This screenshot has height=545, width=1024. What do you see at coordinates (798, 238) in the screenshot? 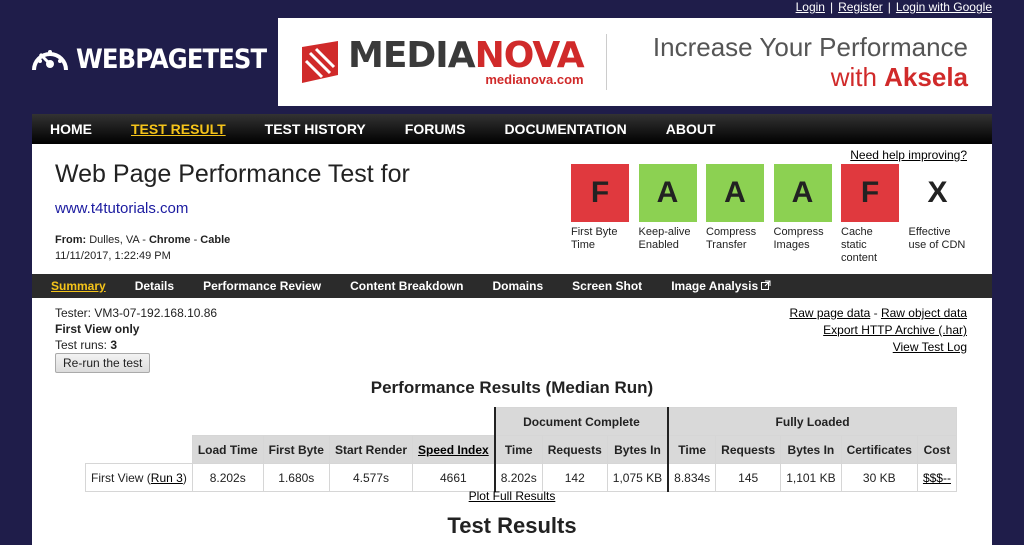
I see `grade-label: Compress Images` at bounding box center [798, 238].